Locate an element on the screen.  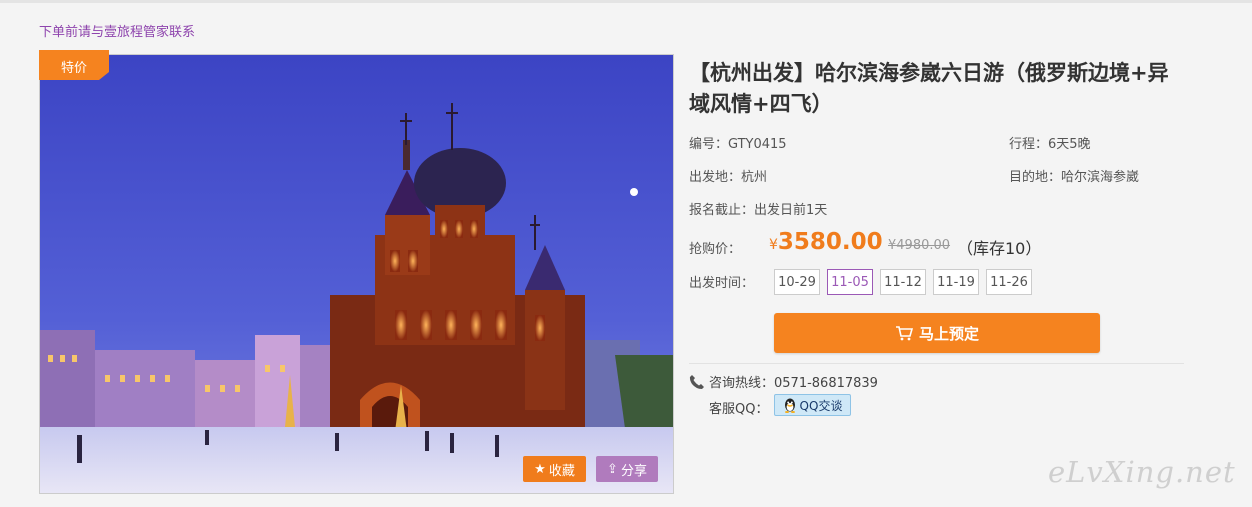
share-label: 分享 is located at coordinates (633, 471).